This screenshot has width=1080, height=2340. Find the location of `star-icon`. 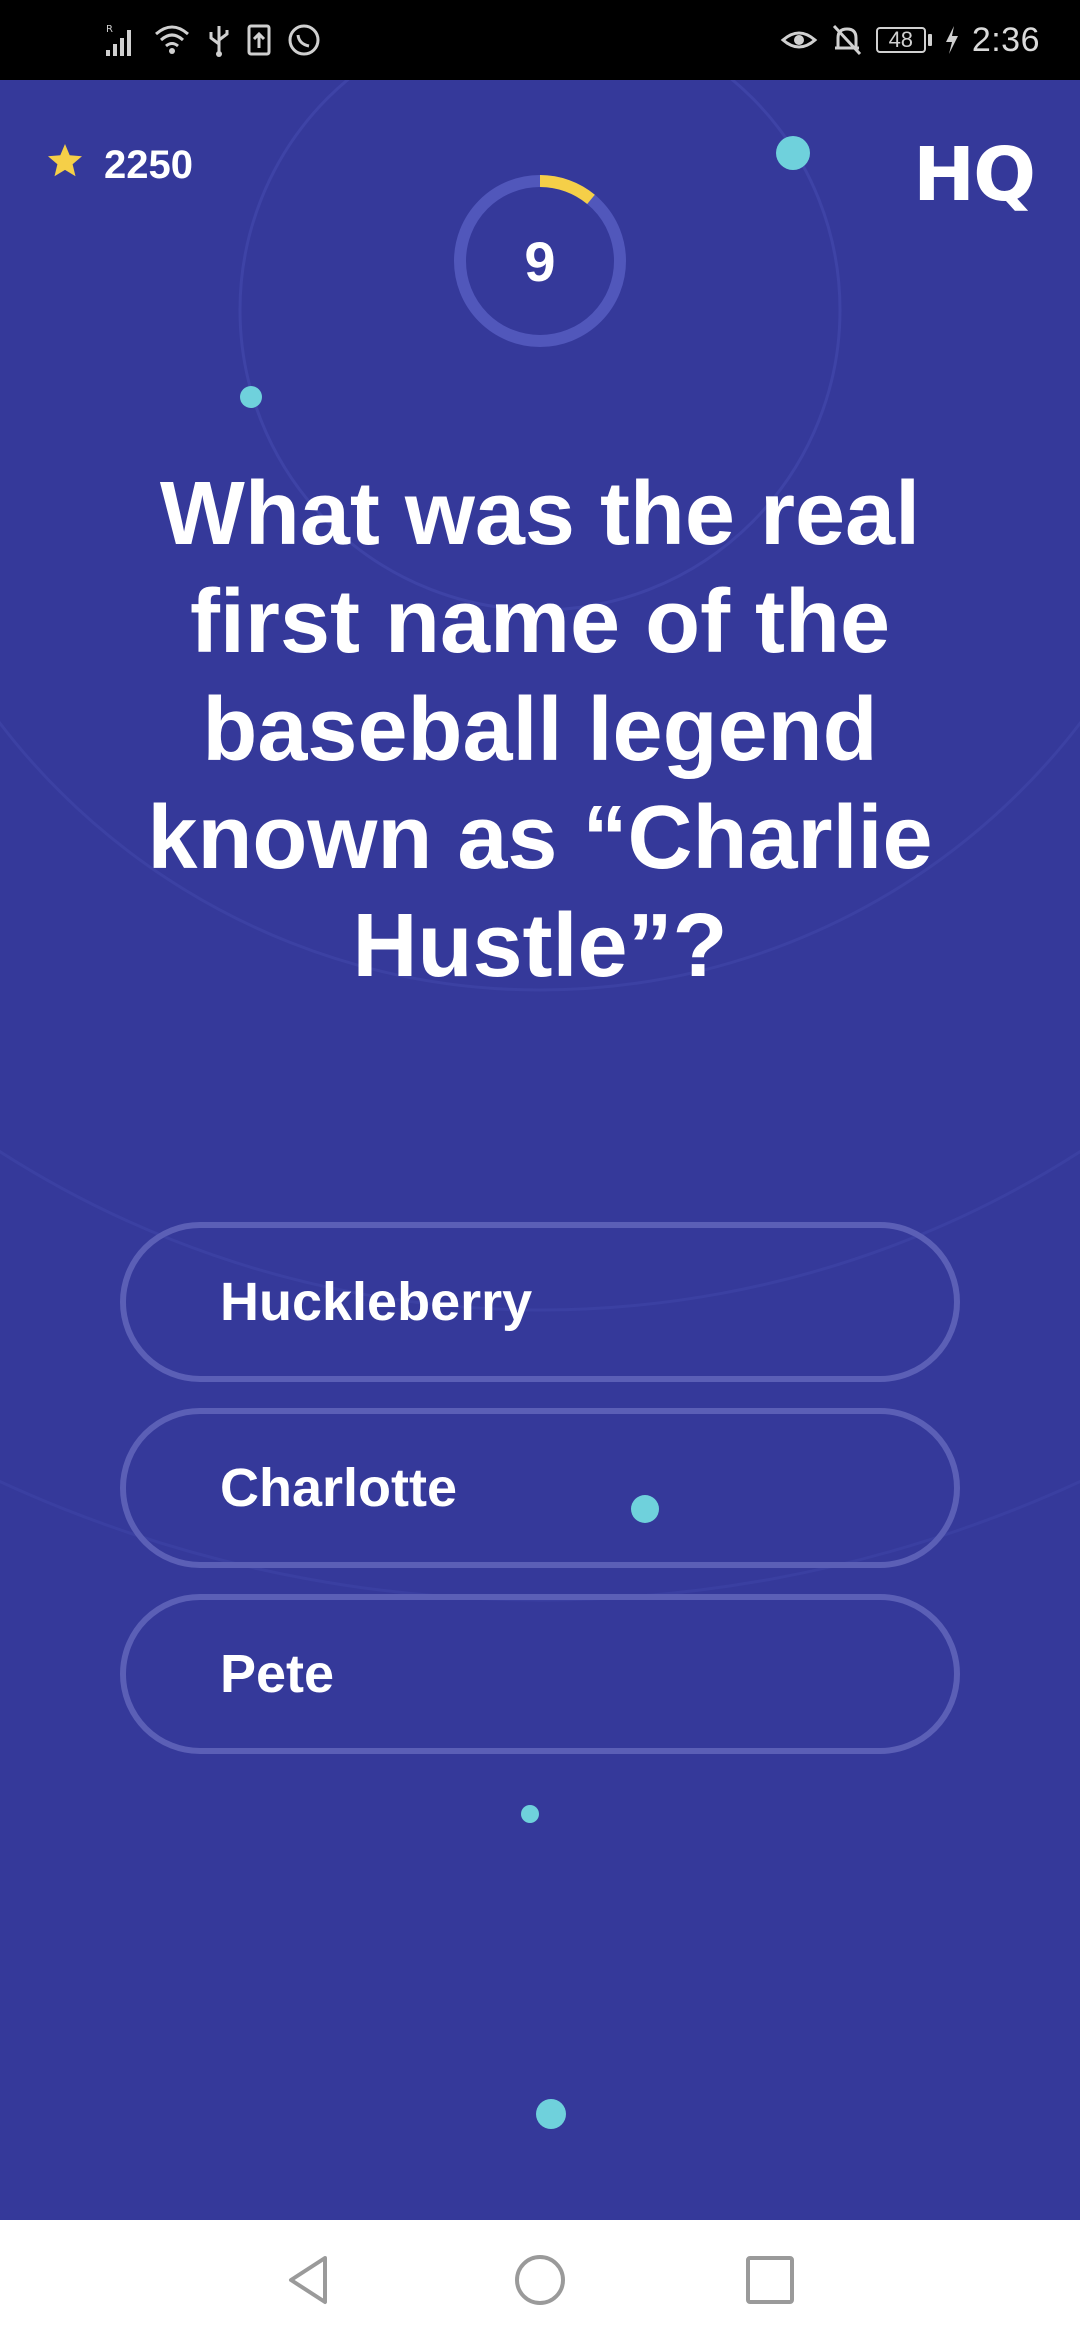

star-icon is located at coordinates (65, 165).